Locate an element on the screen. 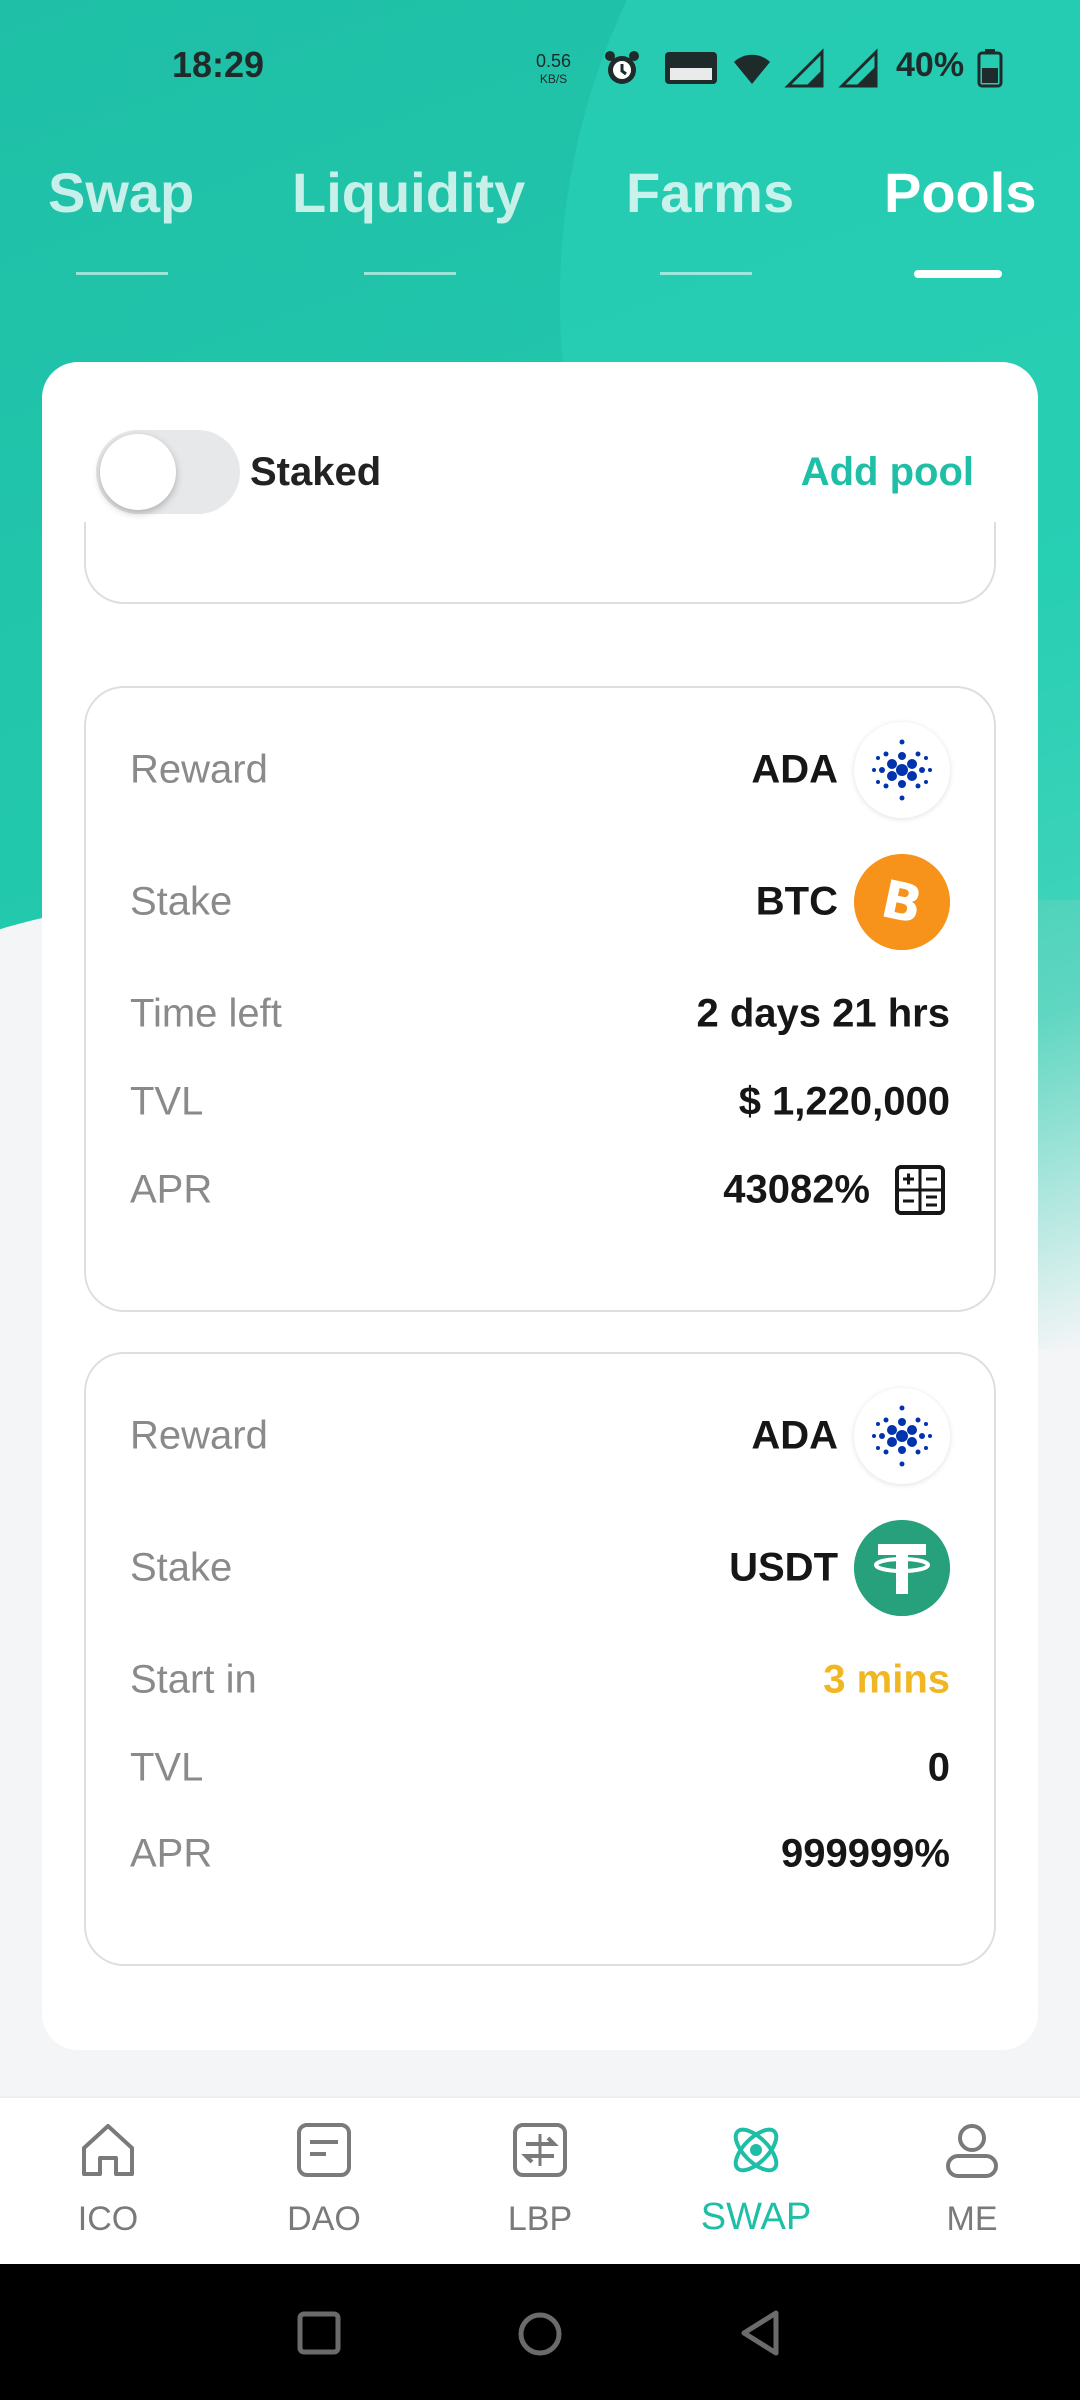  staked-toggle is located at coordinates (168, 472).